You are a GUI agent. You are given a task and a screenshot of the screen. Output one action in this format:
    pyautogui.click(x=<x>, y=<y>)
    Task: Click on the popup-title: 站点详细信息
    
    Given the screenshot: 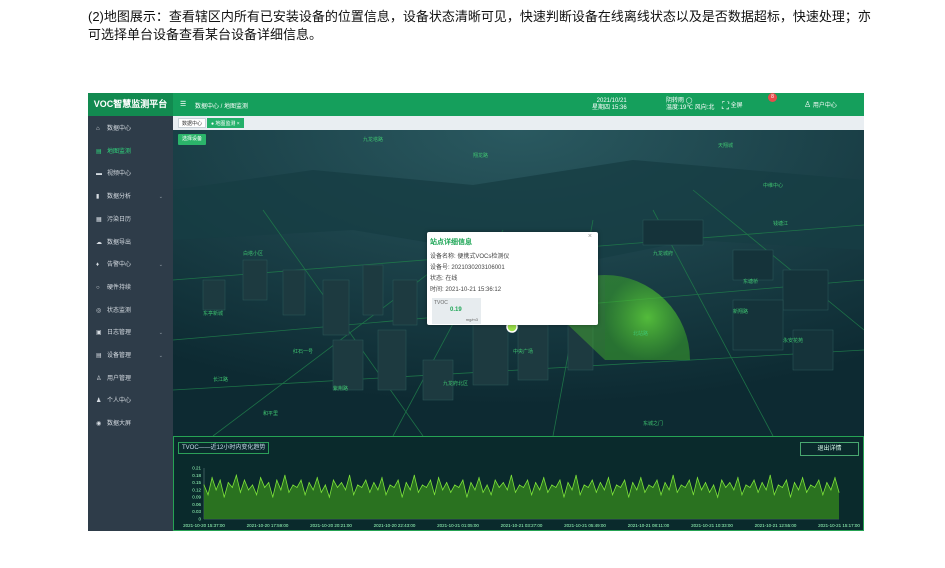 What is the action you would take?
    pyautogui.click(x=451, y=242)
    